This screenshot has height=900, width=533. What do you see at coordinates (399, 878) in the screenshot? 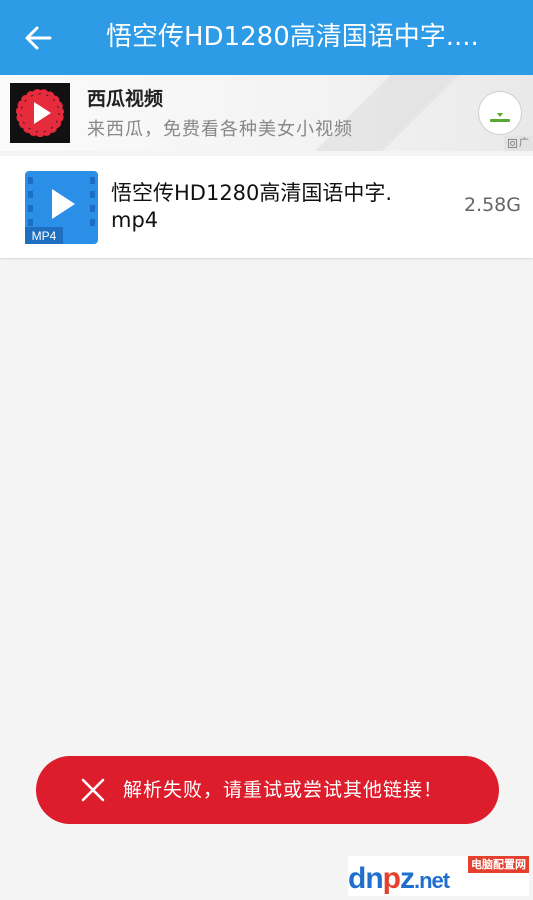
I see `watermark-logo-text: dnpz.net` at bounding box center [399, 878].